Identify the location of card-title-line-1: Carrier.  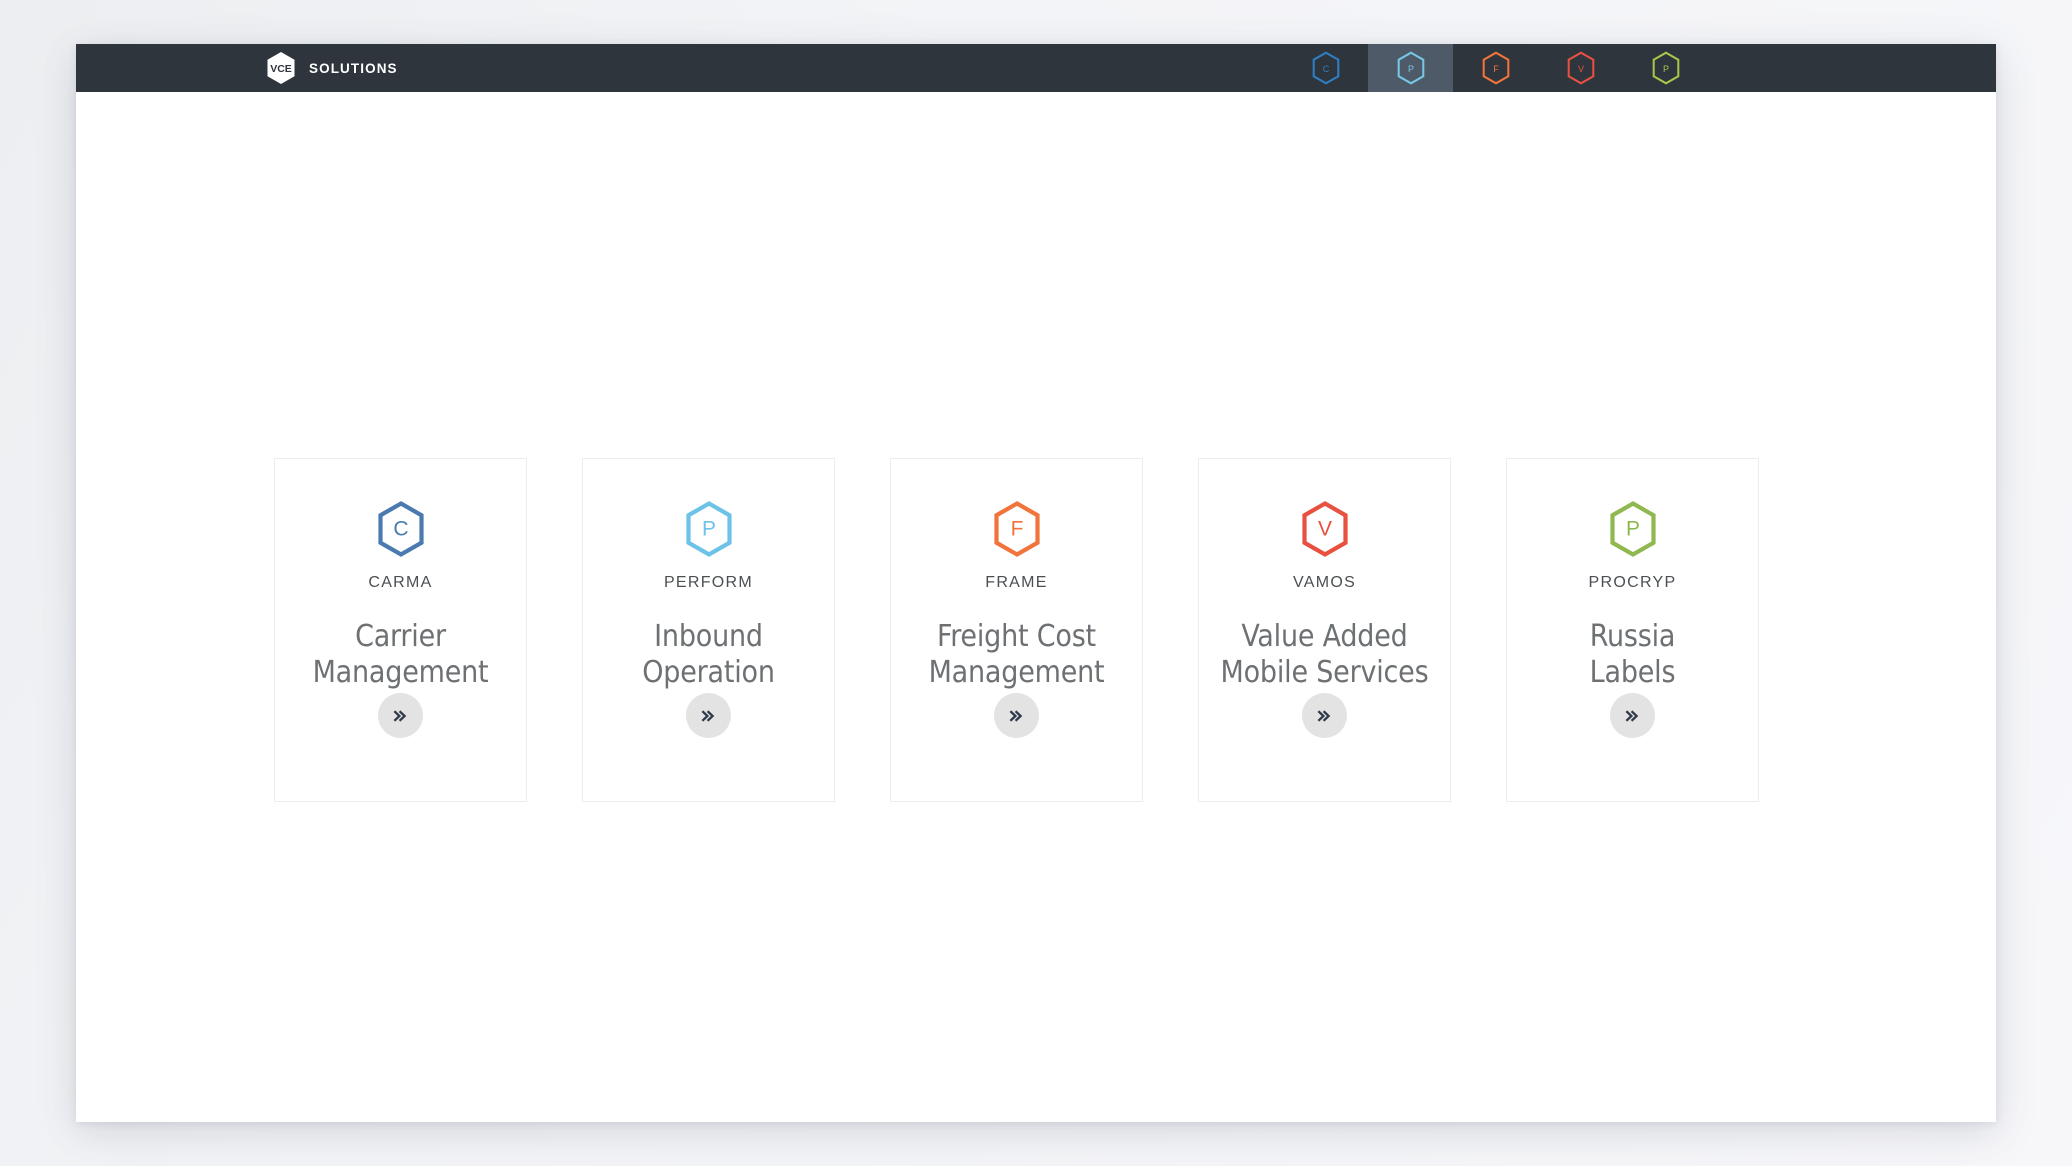
(400, 636).